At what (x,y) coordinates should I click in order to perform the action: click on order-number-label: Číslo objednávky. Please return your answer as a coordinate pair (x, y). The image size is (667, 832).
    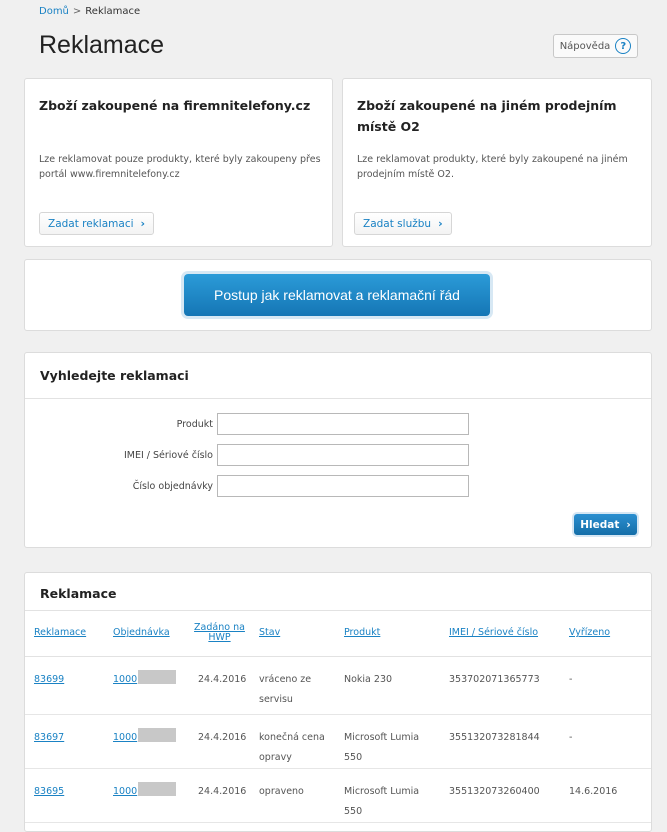
    Looking at the image, I should click on (172, 486).